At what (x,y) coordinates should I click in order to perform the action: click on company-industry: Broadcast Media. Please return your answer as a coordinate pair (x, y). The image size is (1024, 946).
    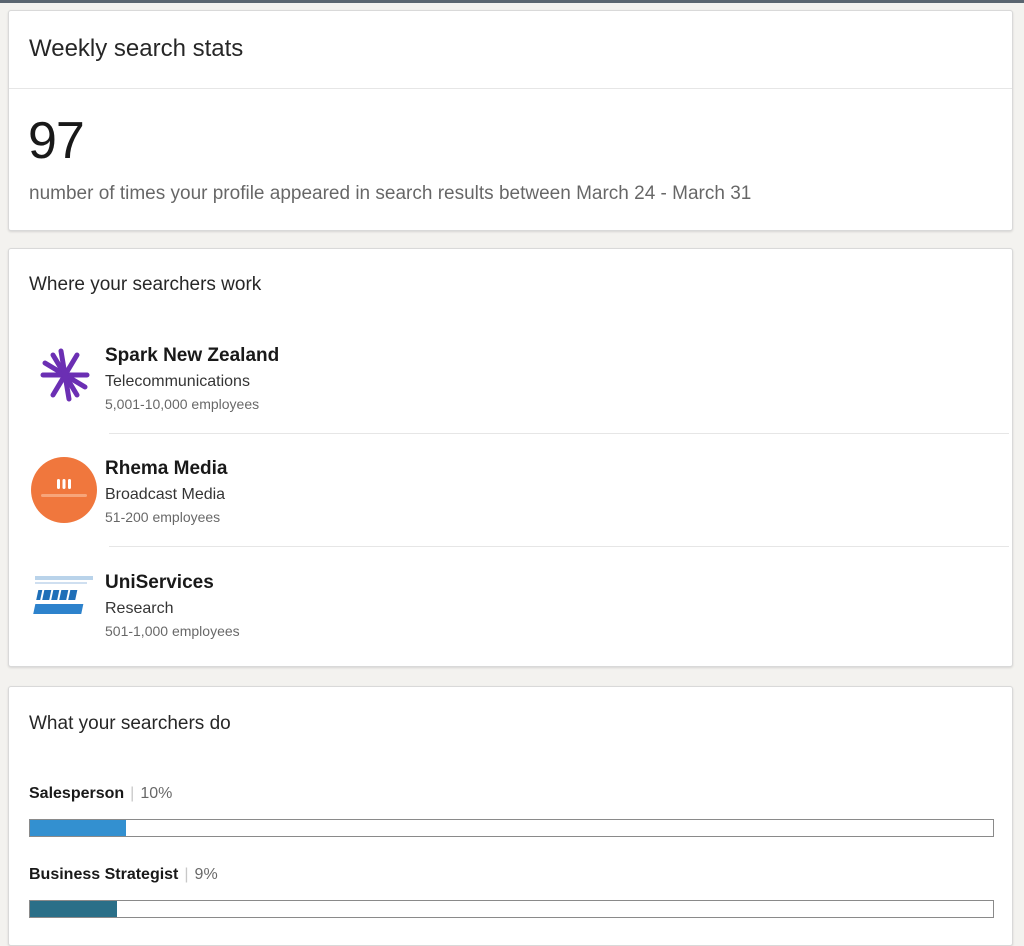
    Looking at the image, I should click on (165, 494).